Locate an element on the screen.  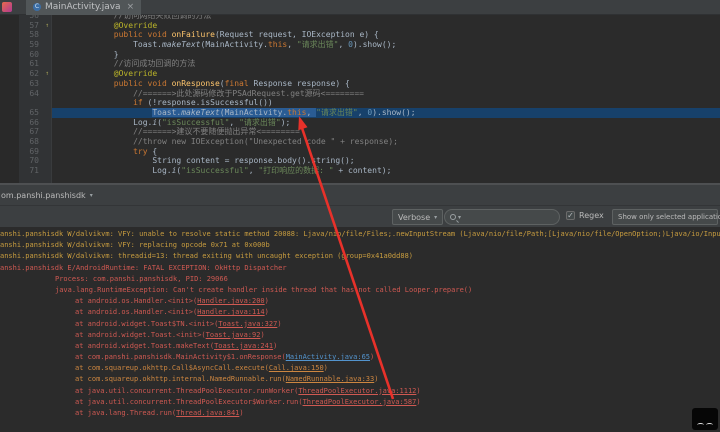
stack-trace-link: Handler.java:200 is located at coordinates (230, 301).